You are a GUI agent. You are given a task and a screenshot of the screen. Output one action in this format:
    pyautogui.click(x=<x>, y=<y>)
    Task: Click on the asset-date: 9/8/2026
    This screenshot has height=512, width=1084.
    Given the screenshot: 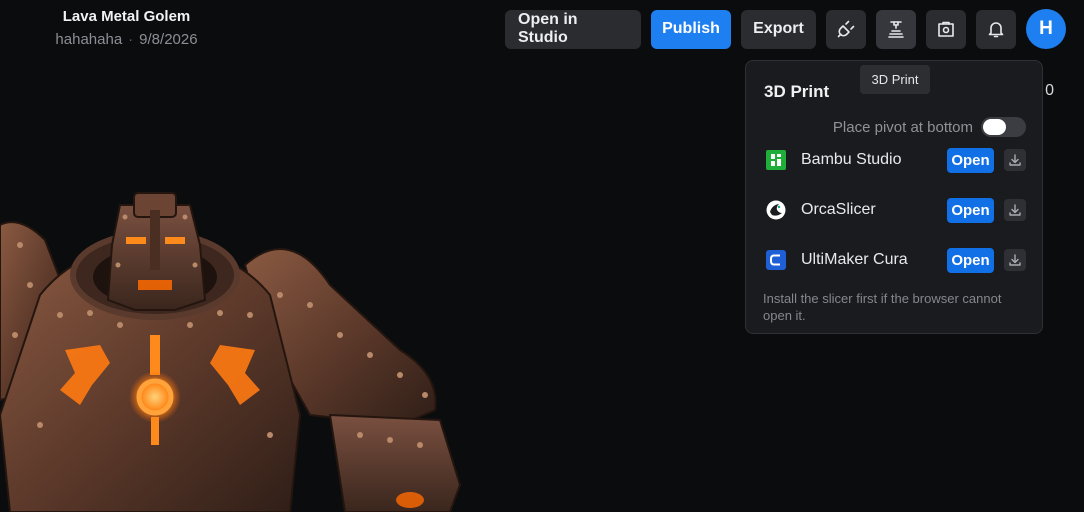 What is the action you would take?
    pyautogui.click(x=168, y=39)
    